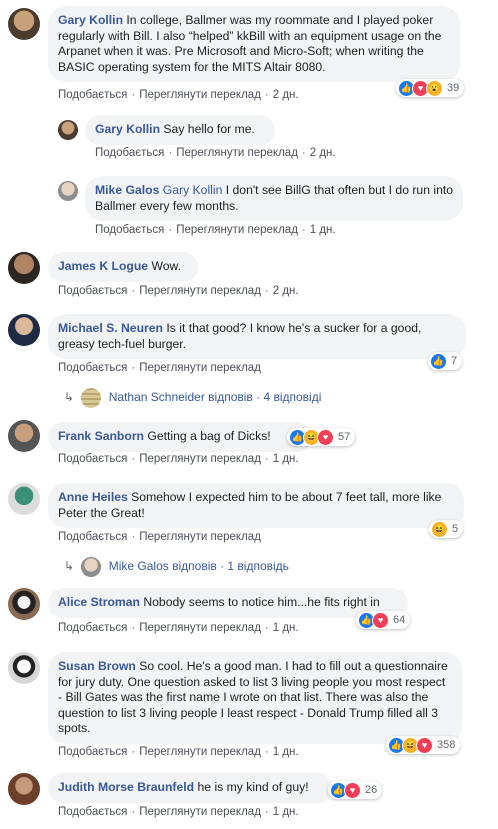 The image size is (498, 829). Describe the element at coordinates (455, 529) in the screenshot. I see `reaction-count: 5` at that location.